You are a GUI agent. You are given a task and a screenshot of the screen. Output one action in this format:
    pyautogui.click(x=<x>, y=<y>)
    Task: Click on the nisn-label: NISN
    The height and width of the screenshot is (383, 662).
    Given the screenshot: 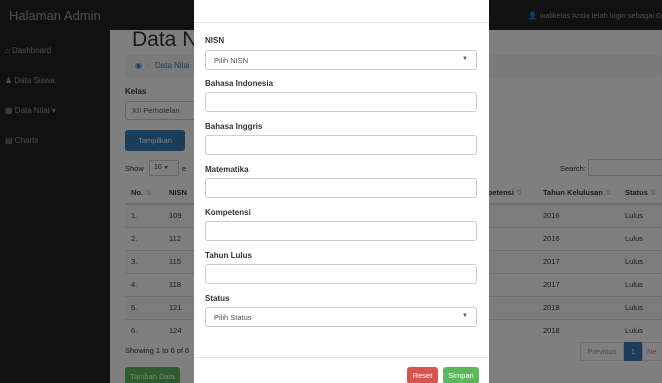 What is the action you would take?
    pyautogui.click(x=215, y=40)
    